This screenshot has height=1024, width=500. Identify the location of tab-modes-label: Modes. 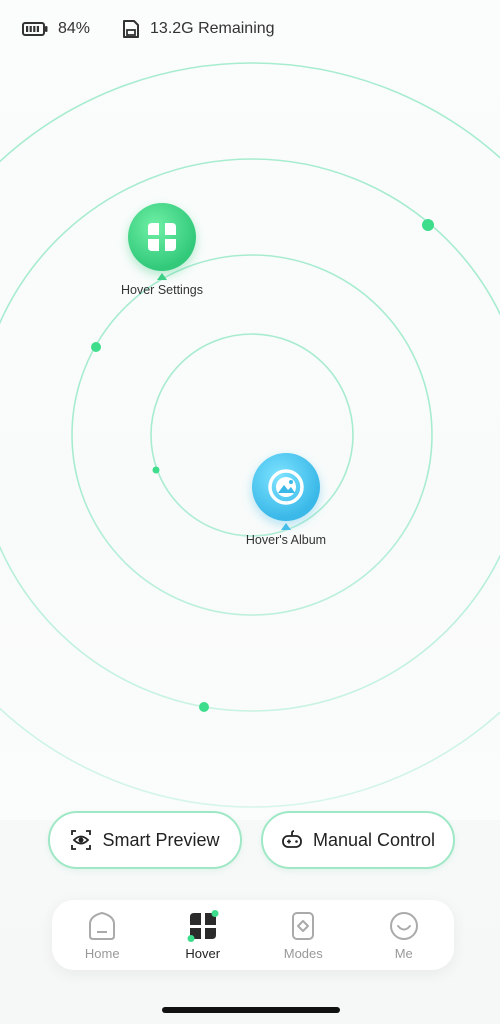
(303, 953).